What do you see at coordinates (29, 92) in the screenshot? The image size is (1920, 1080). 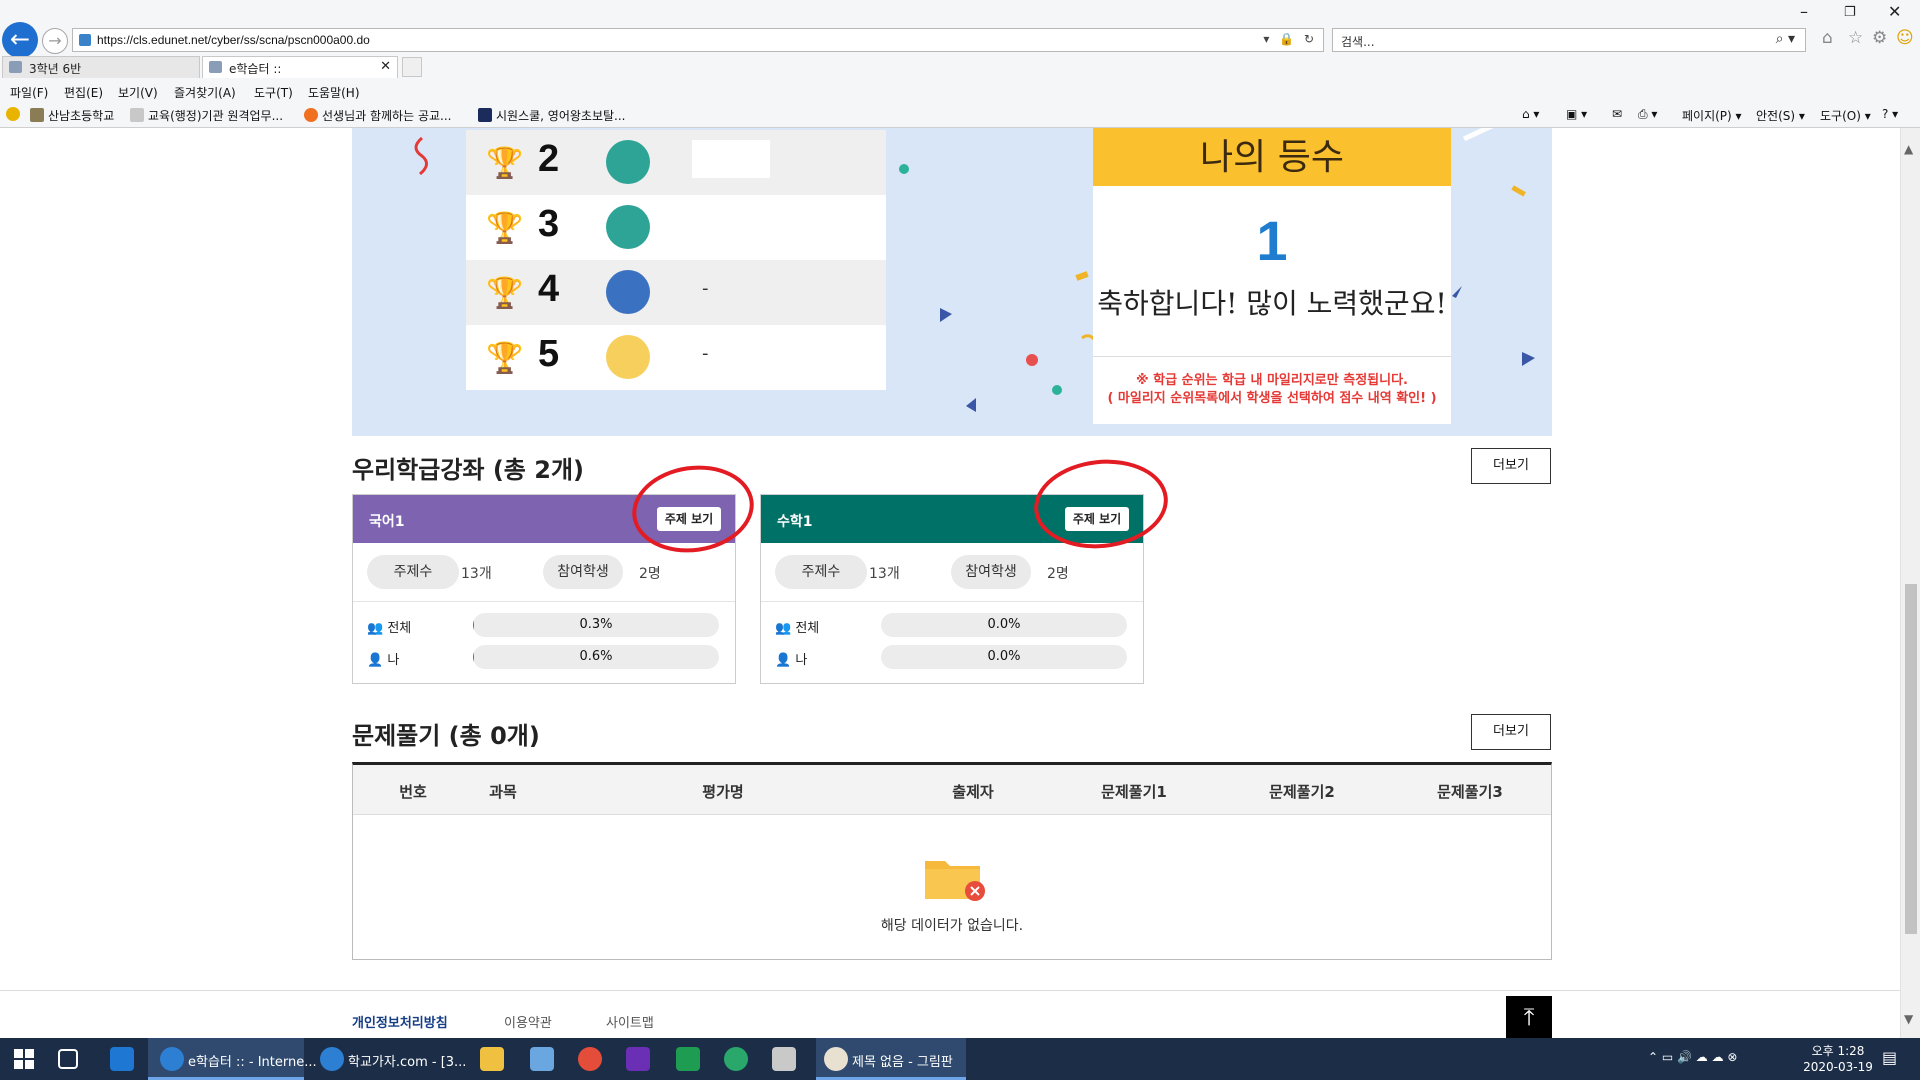 I see `menu-file: 파일(F)` at bounding box center [29, 92].